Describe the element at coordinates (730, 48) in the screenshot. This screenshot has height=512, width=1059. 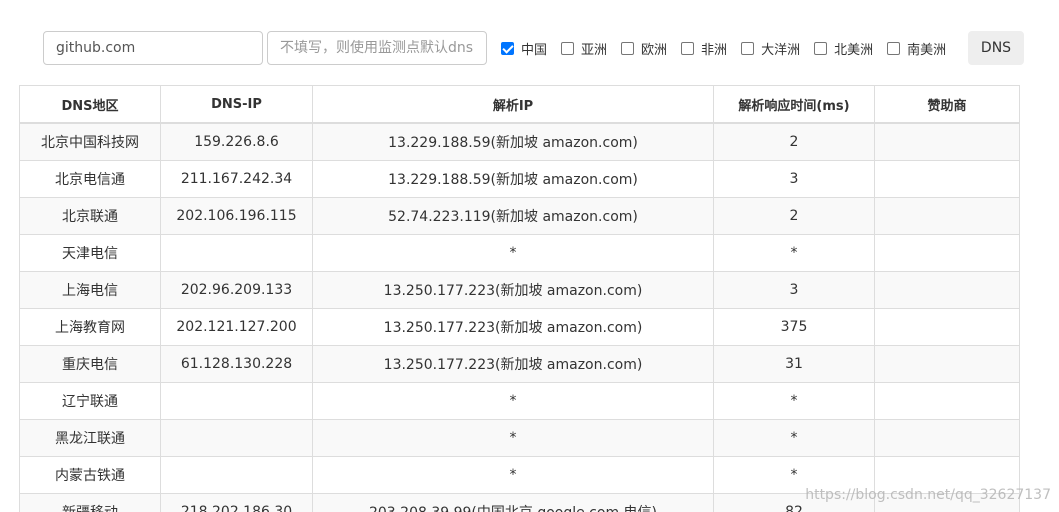
I see `region-filter: 中国 亚洲 欧洲 非洲 大洋洲 北美洲 南美洲` at that location.